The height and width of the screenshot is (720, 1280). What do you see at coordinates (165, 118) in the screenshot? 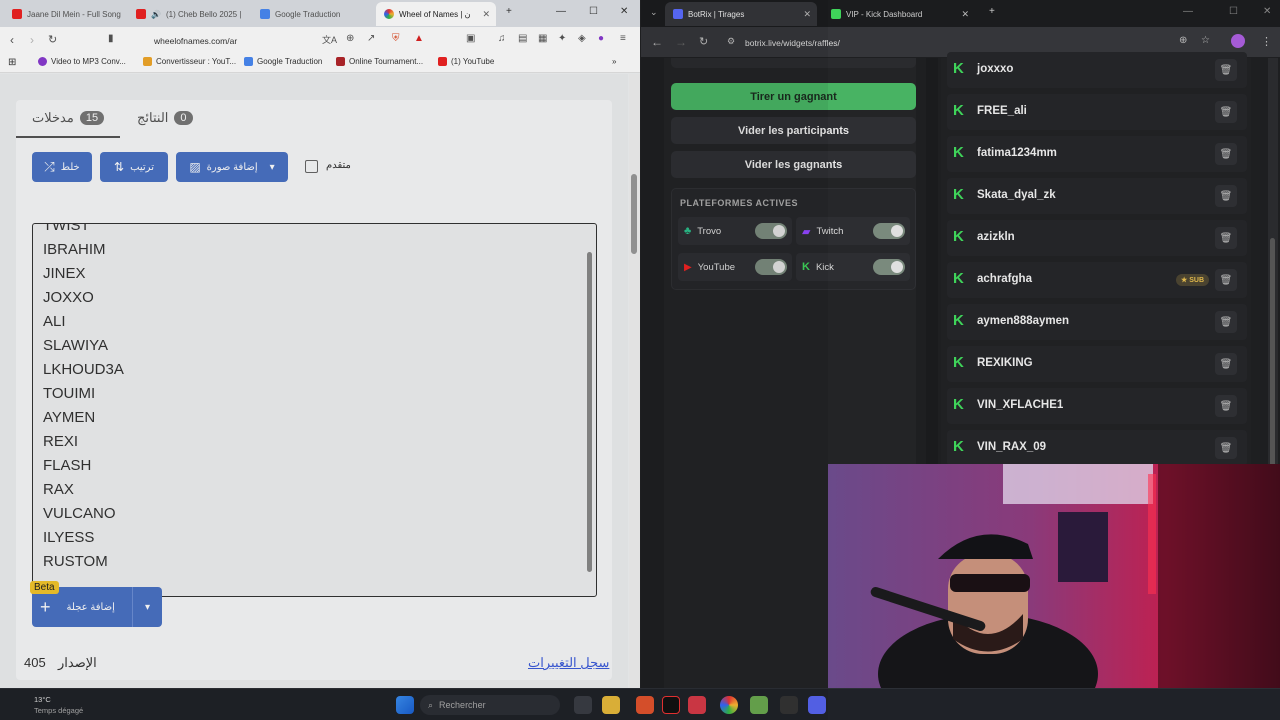
I see `tab-results: النتائج 0` at bounding box center [165, 118].